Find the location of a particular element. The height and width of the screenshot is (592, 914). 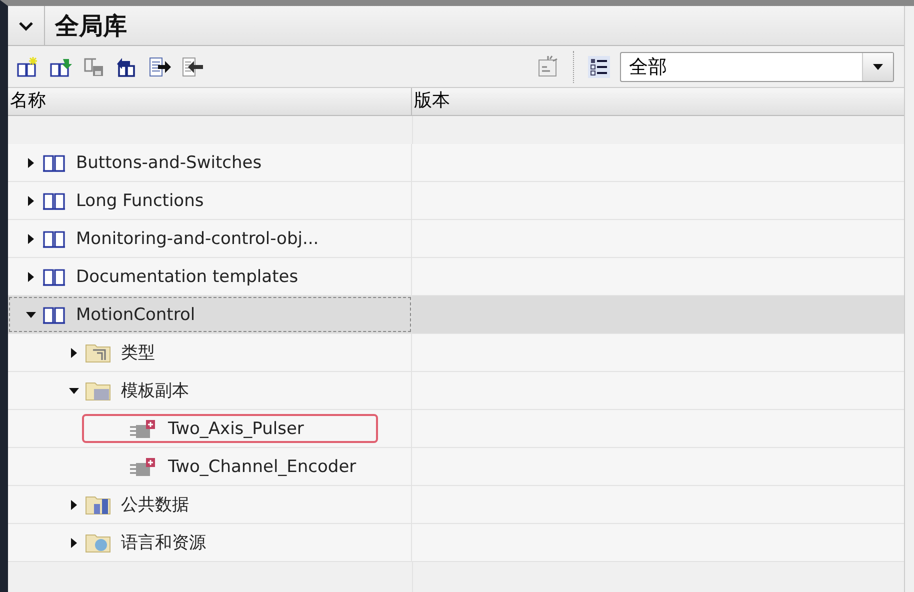

tree-row: Two_Channel_Encoder is located at coordinates (456, 467).